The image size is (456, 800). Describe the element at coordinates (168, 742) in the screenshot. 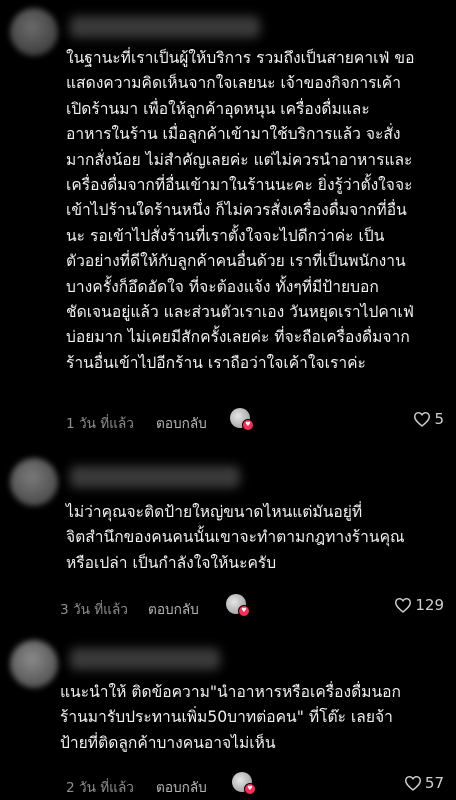

I see `comment-line: ป้ายที่ติดลูกค้าบางคนอาจไม่เห็น` at that location.